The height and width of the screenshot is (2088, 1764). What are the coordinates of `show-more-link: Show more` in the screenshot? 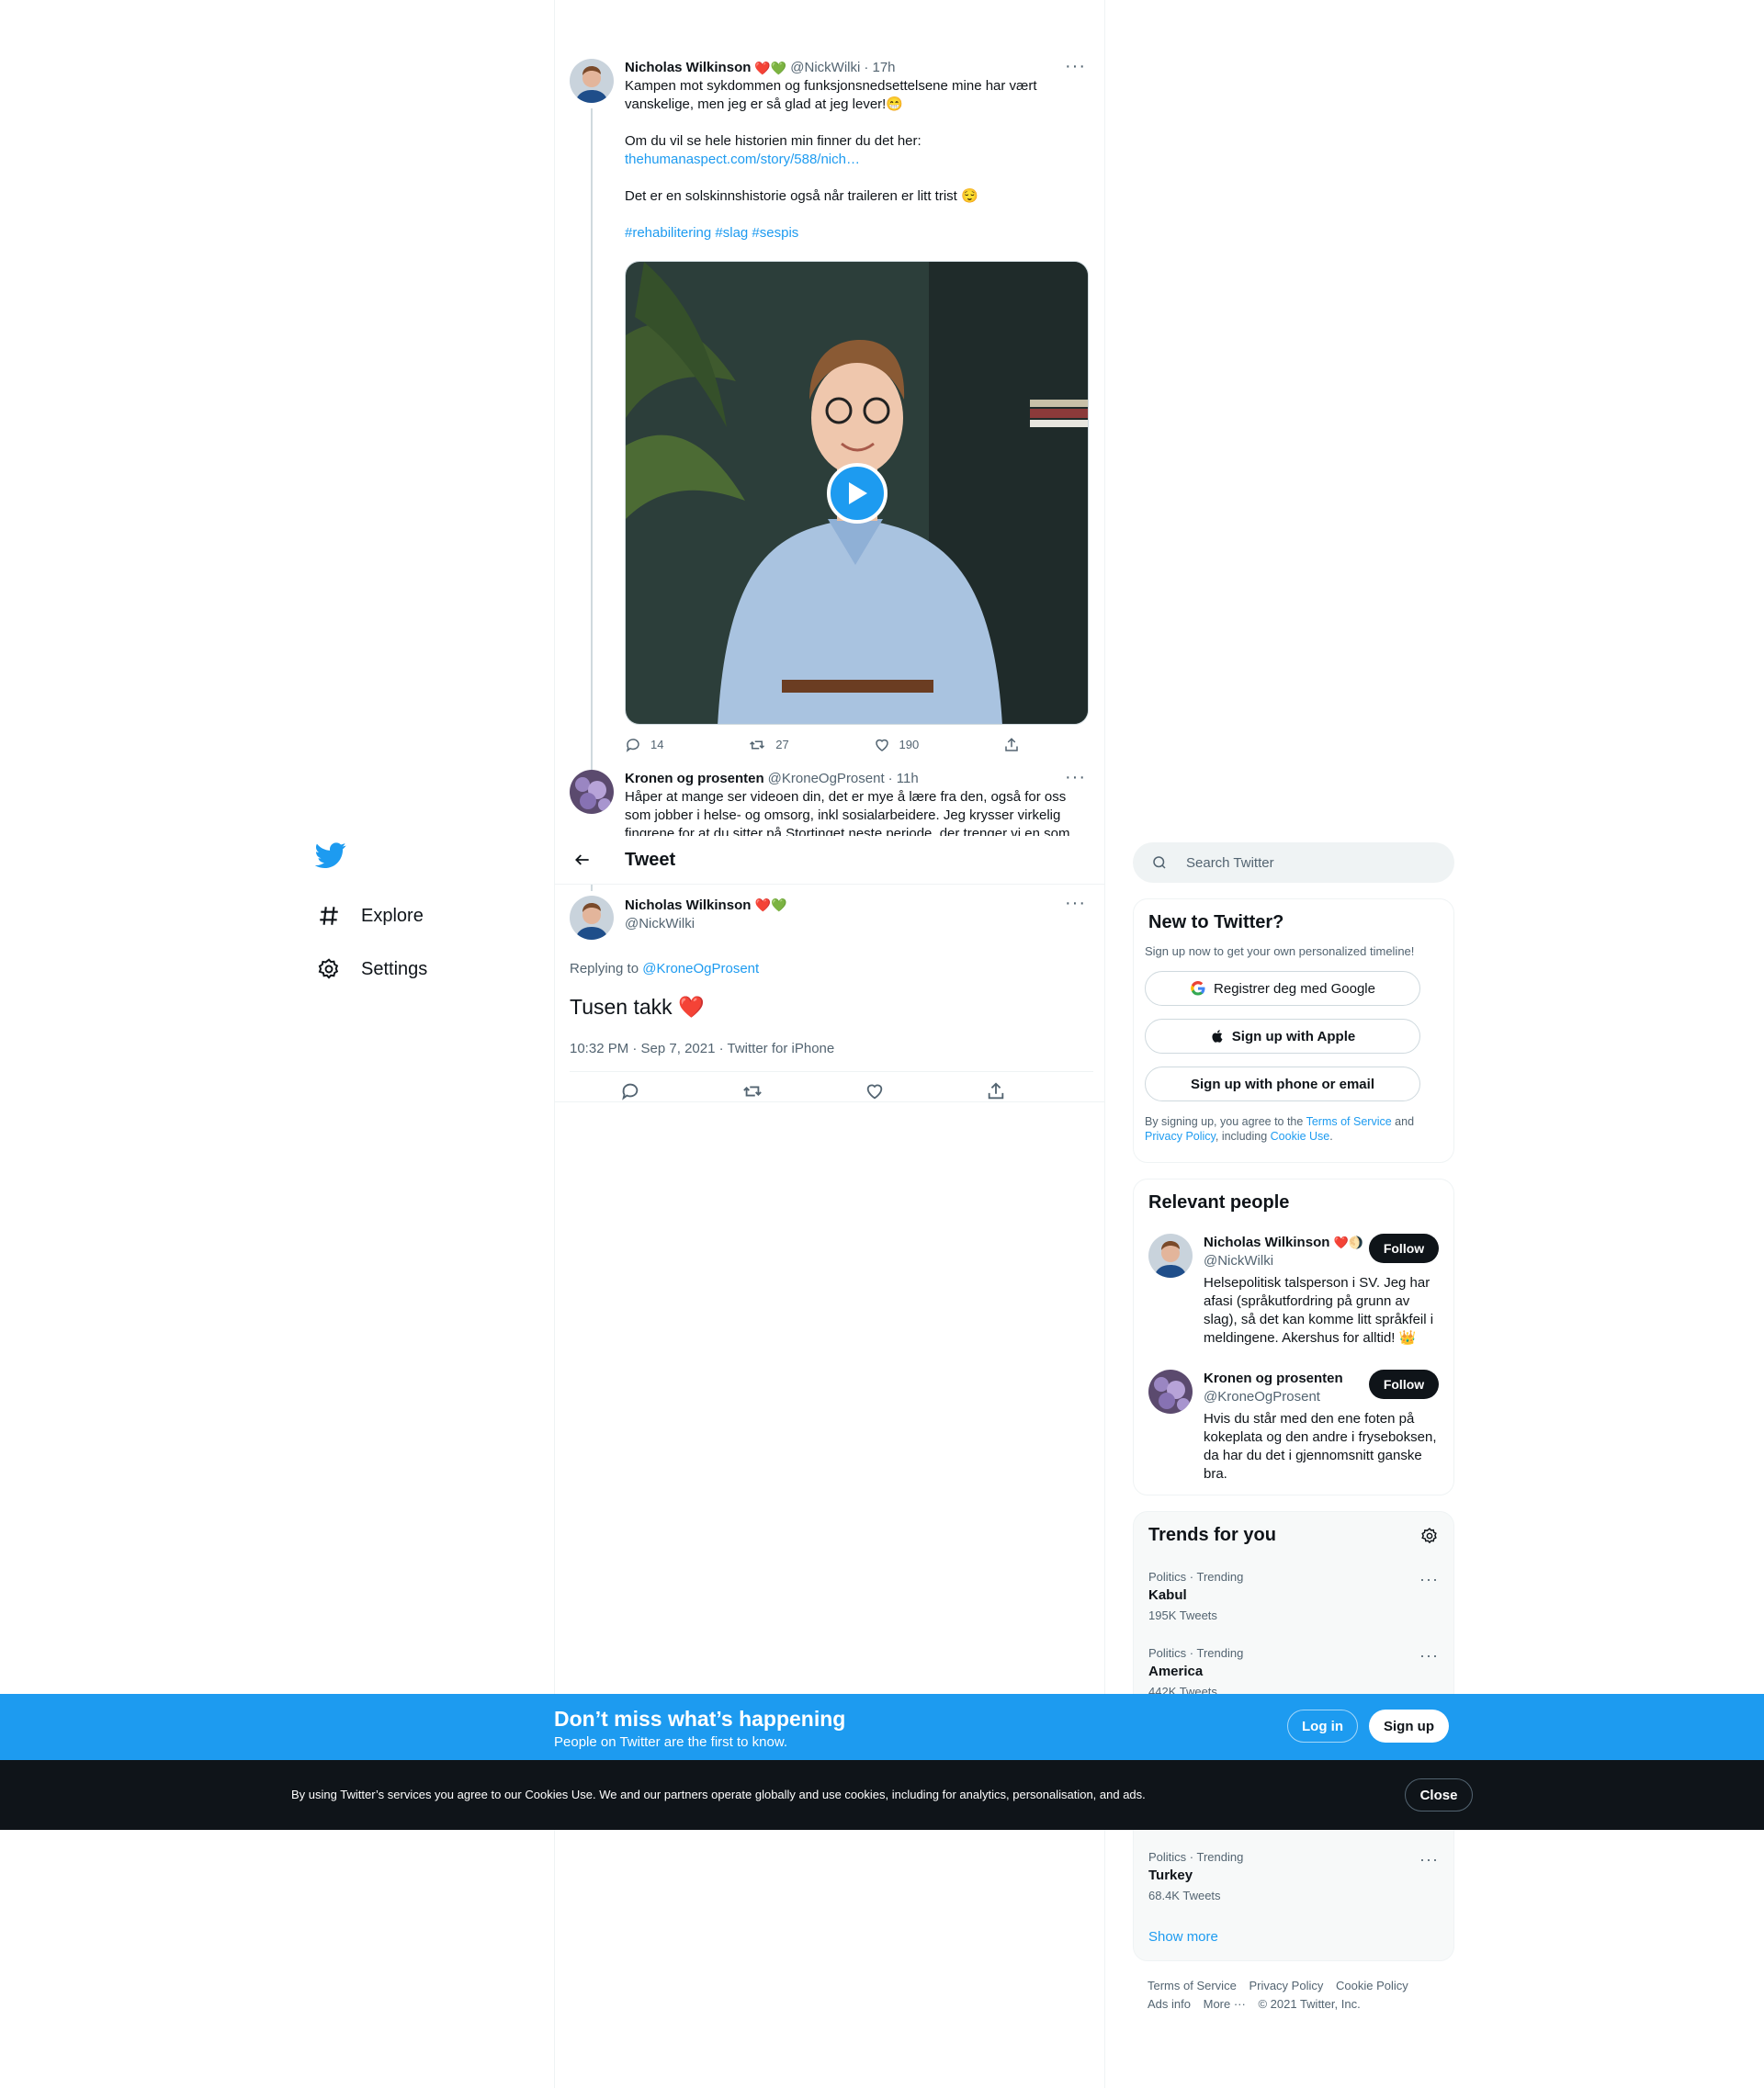 It's located at (1183, 1937).